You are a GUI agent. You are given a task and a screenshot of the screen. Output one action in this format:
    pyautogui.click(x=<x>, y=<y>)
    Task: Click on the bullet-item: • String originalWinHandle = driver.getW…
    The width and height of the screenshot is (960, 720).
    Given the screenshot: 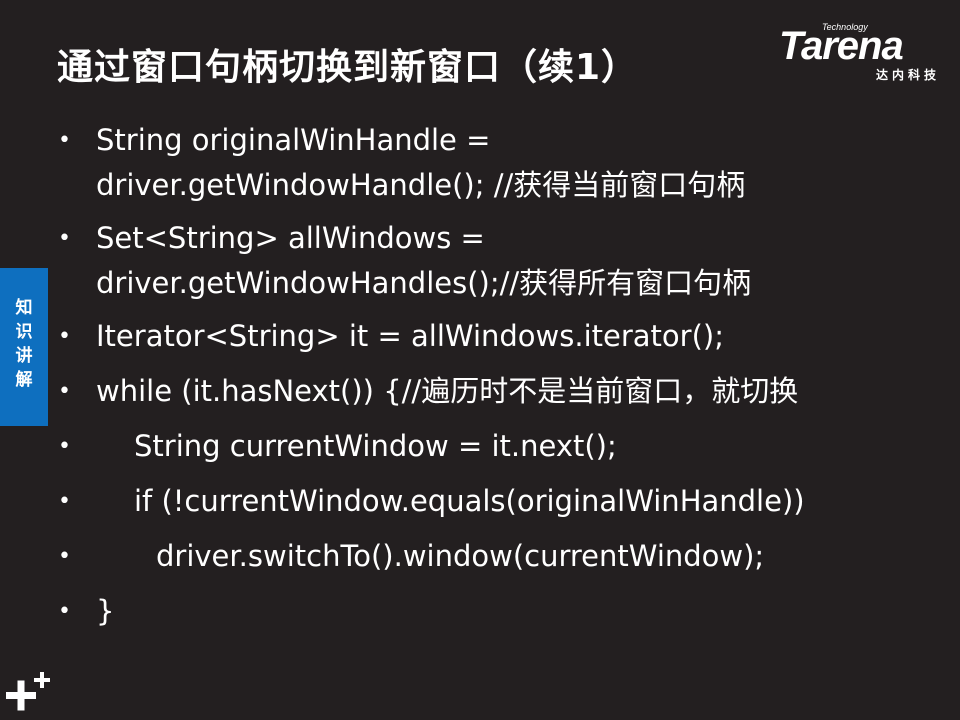 What is the action you would take?
    pyautogui.click(x=457, y=163)
    